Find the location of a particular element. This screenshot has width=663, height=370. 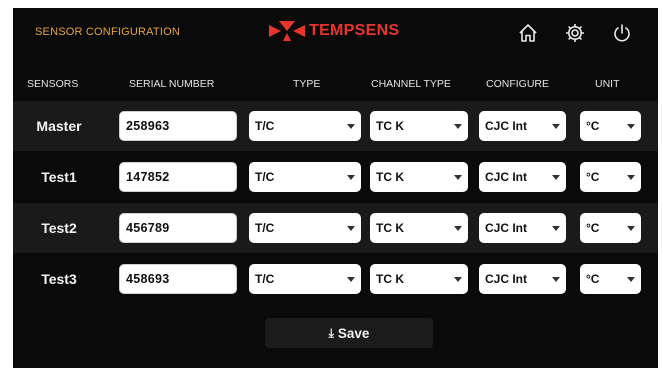

col-sensors: SENSORS is located at coordinates (53, 84).